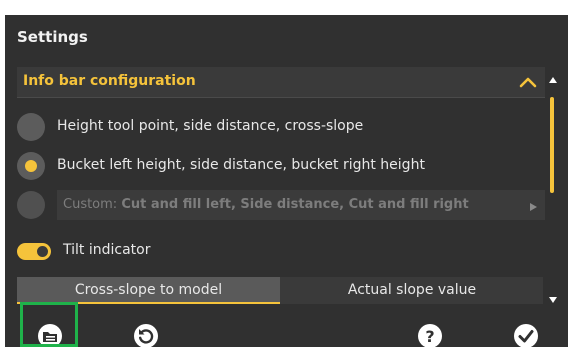  I want to click on tilt-indicator-label: Tilt indicator, so click(107, 250).